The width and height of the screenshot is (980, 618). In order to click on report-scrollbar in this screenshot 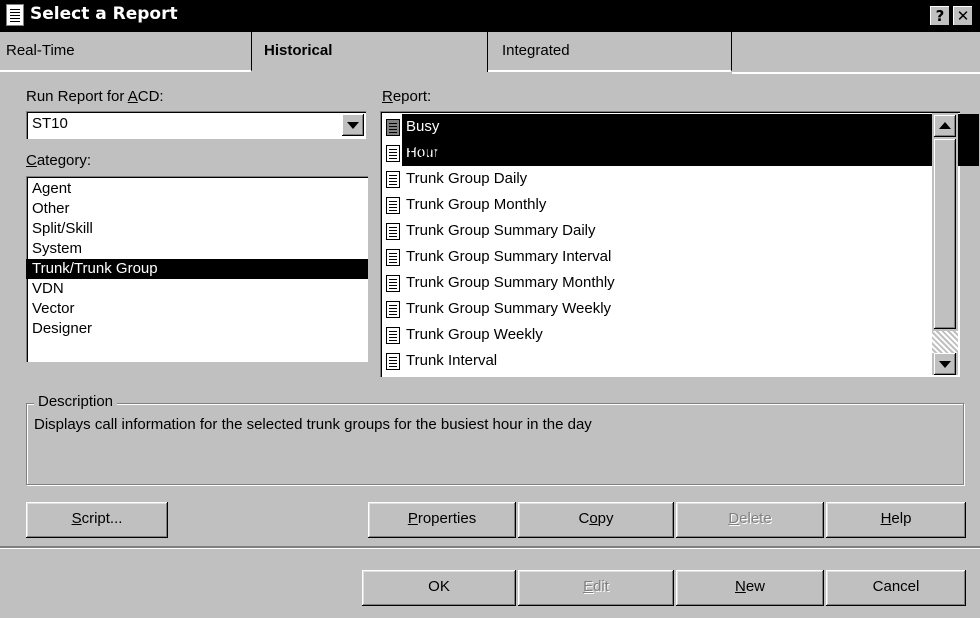, I will do `click(945, 244)`.